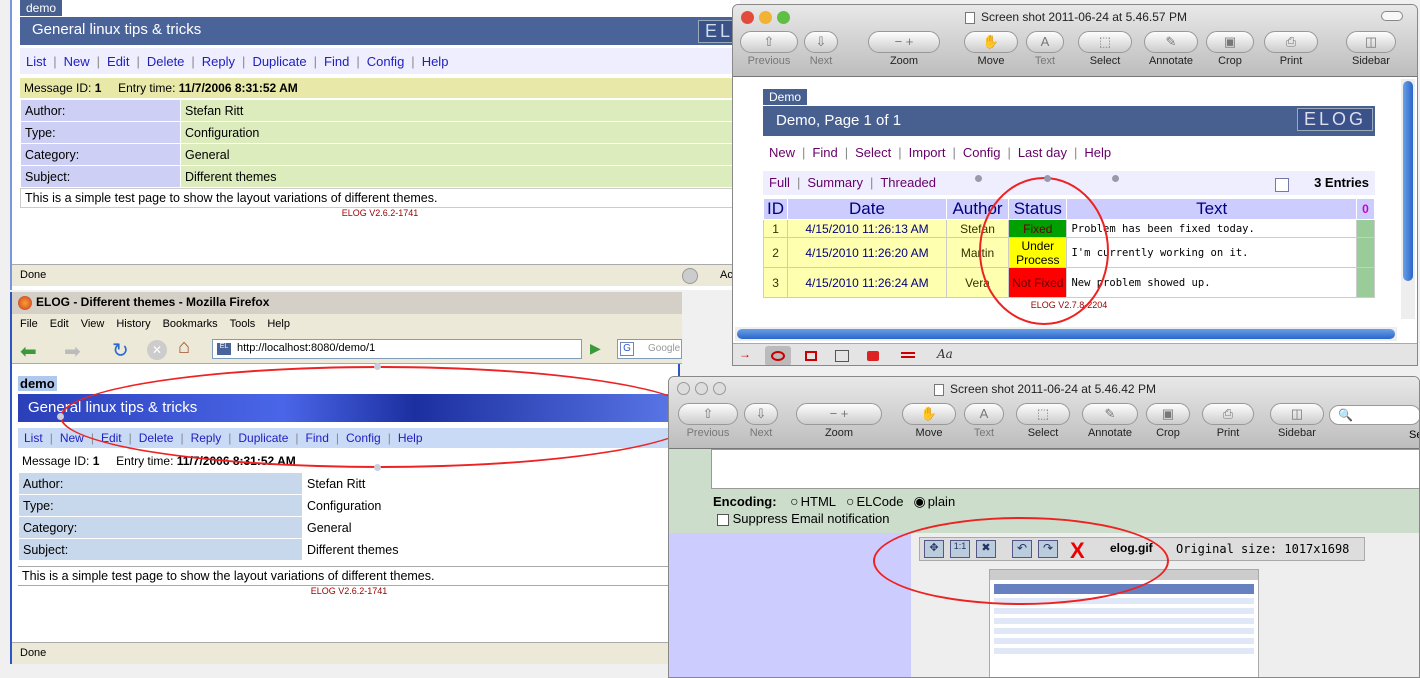  Describe the element at coordinates (794, 501) in the screenshot. I see `encoding-radio-html: ○` at that location.